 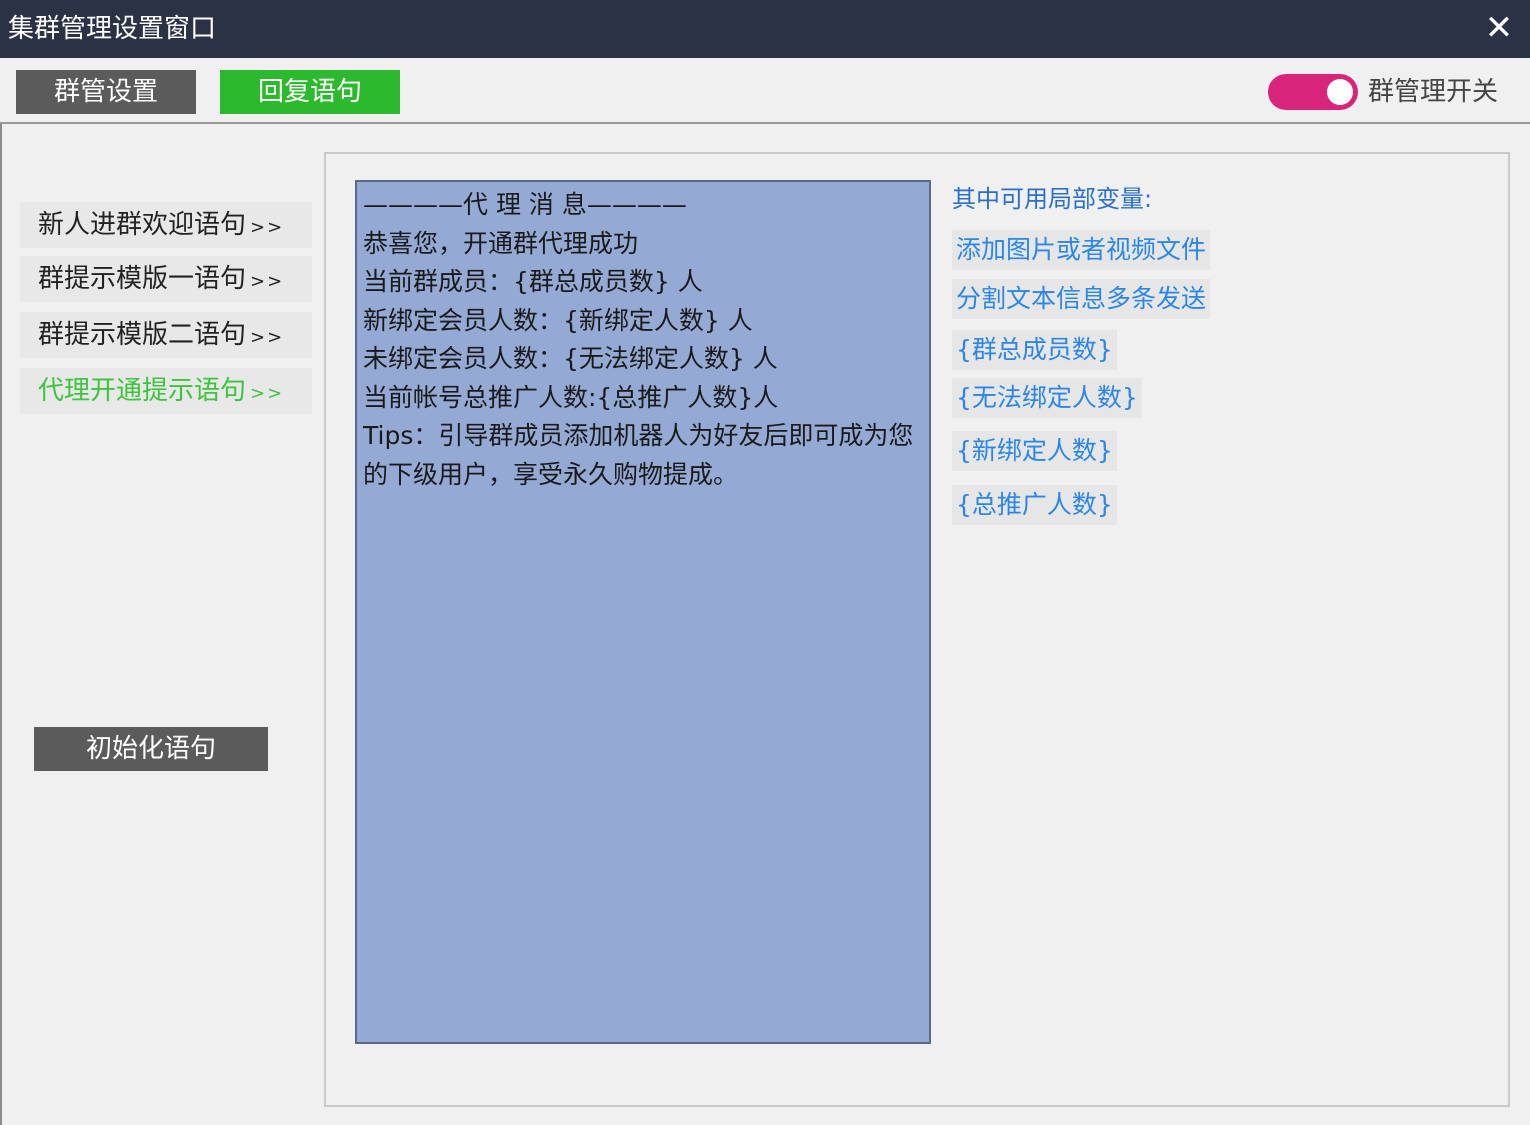 What do you see at coordinates (310, 92) in the screenshot?
I see `tab-reply-statements: 回复语句` at bounding box center [310, 92].